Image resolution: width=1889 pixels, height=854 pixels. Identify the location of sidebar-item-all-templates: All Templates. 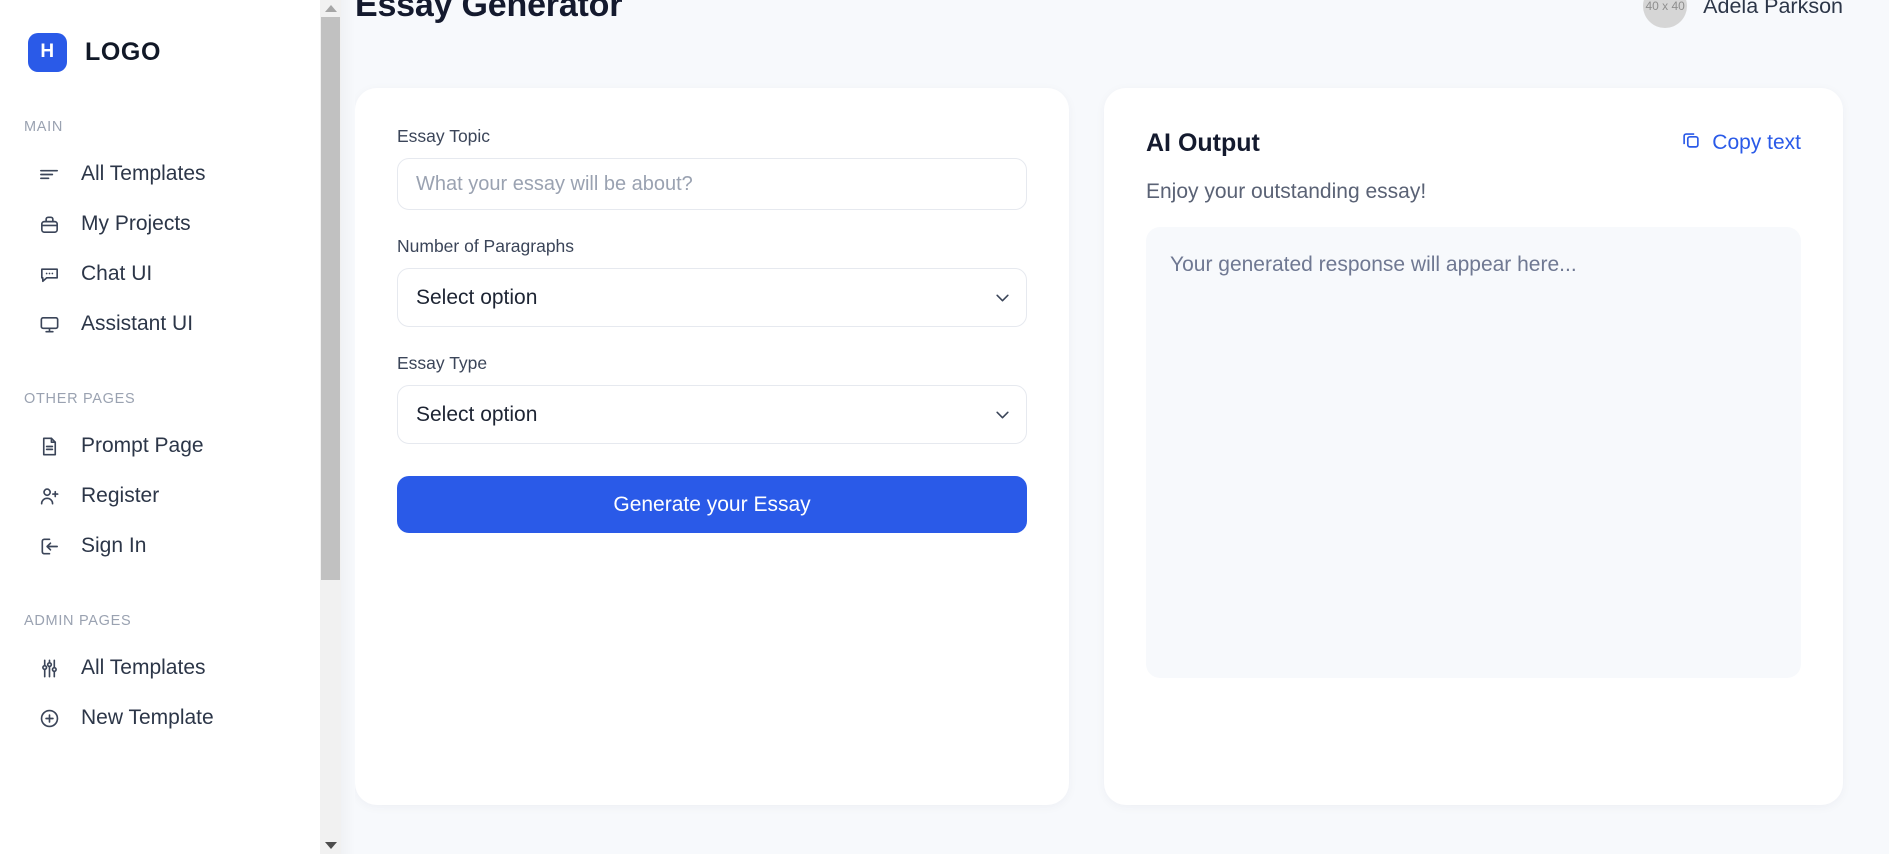
(160, 174).